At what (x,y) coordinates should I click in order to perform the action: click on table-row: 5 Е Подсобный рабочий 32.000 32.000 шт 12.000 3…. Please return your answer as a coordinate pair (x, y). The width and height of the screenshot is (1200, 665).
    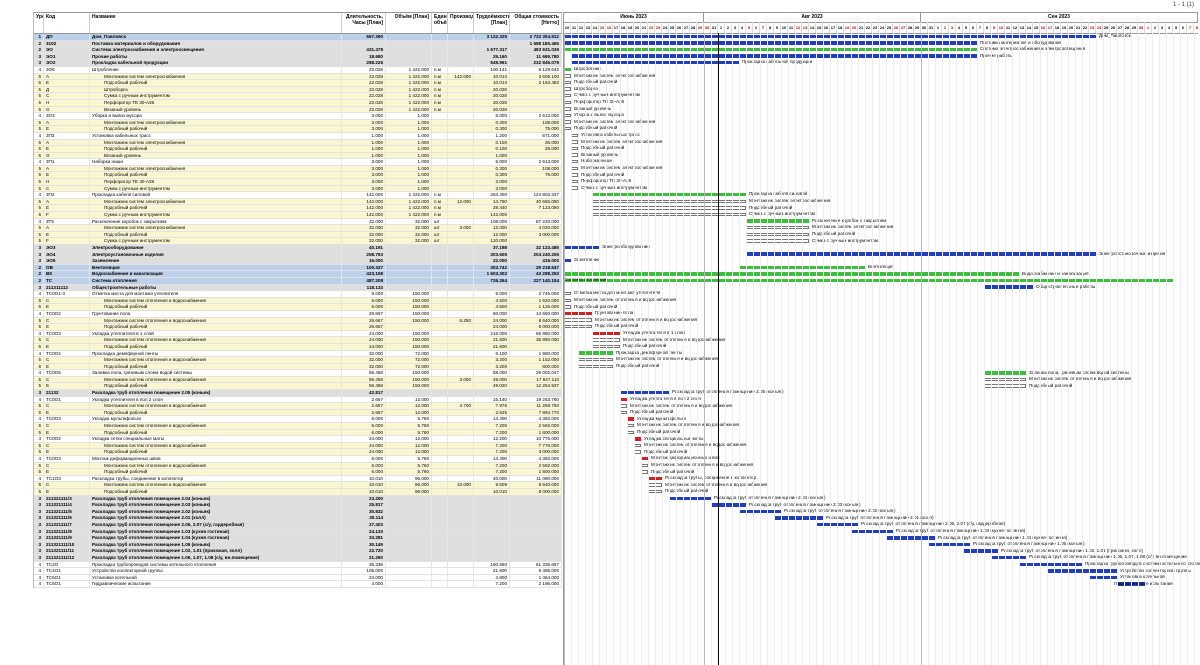
    Looking at the image, I should click on (298, 235).